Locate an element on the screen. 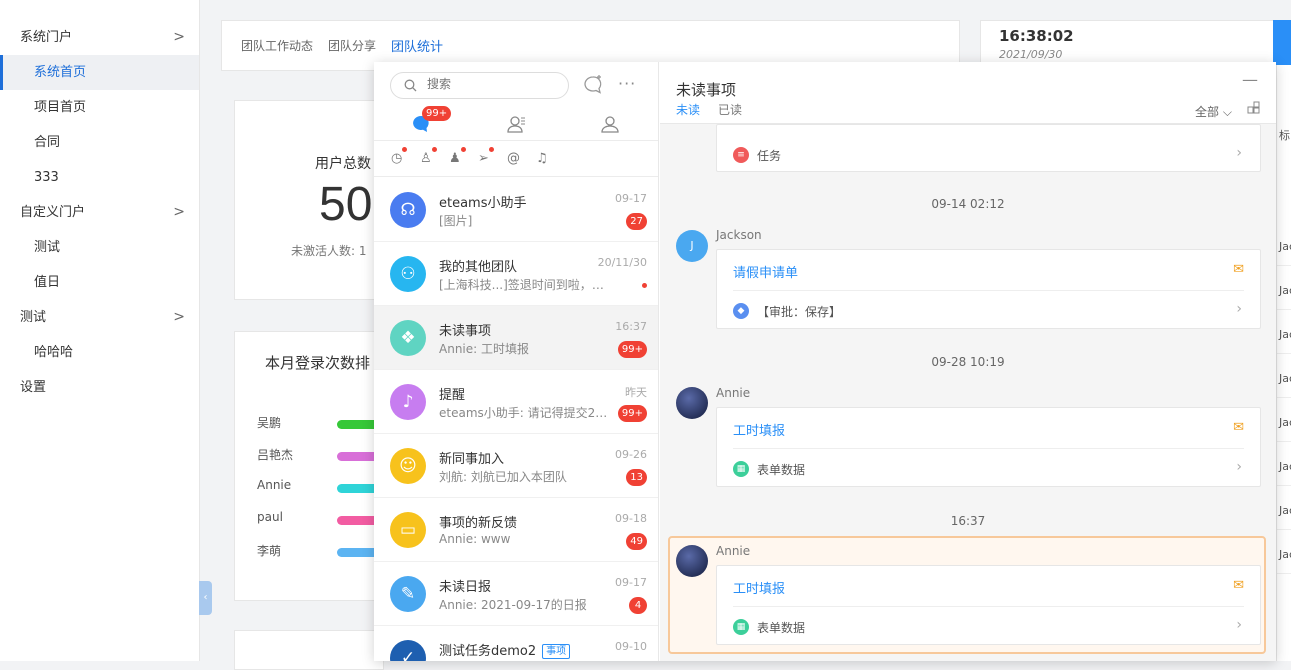 Image resolution: width=1291 pixels, height=670 pixels. conversation-time: 09-18 is located at coordinates (631, 518).